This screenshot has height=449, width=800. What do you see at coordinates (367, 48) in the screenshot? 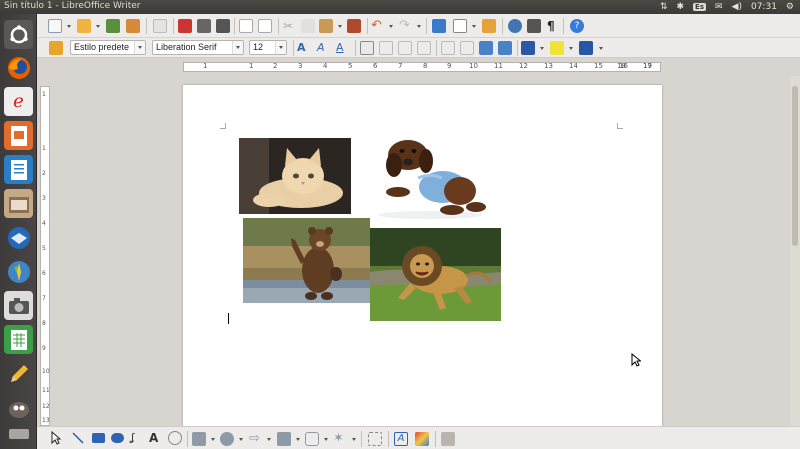
I see `align-left-icon` at bounding box center [367, 48].